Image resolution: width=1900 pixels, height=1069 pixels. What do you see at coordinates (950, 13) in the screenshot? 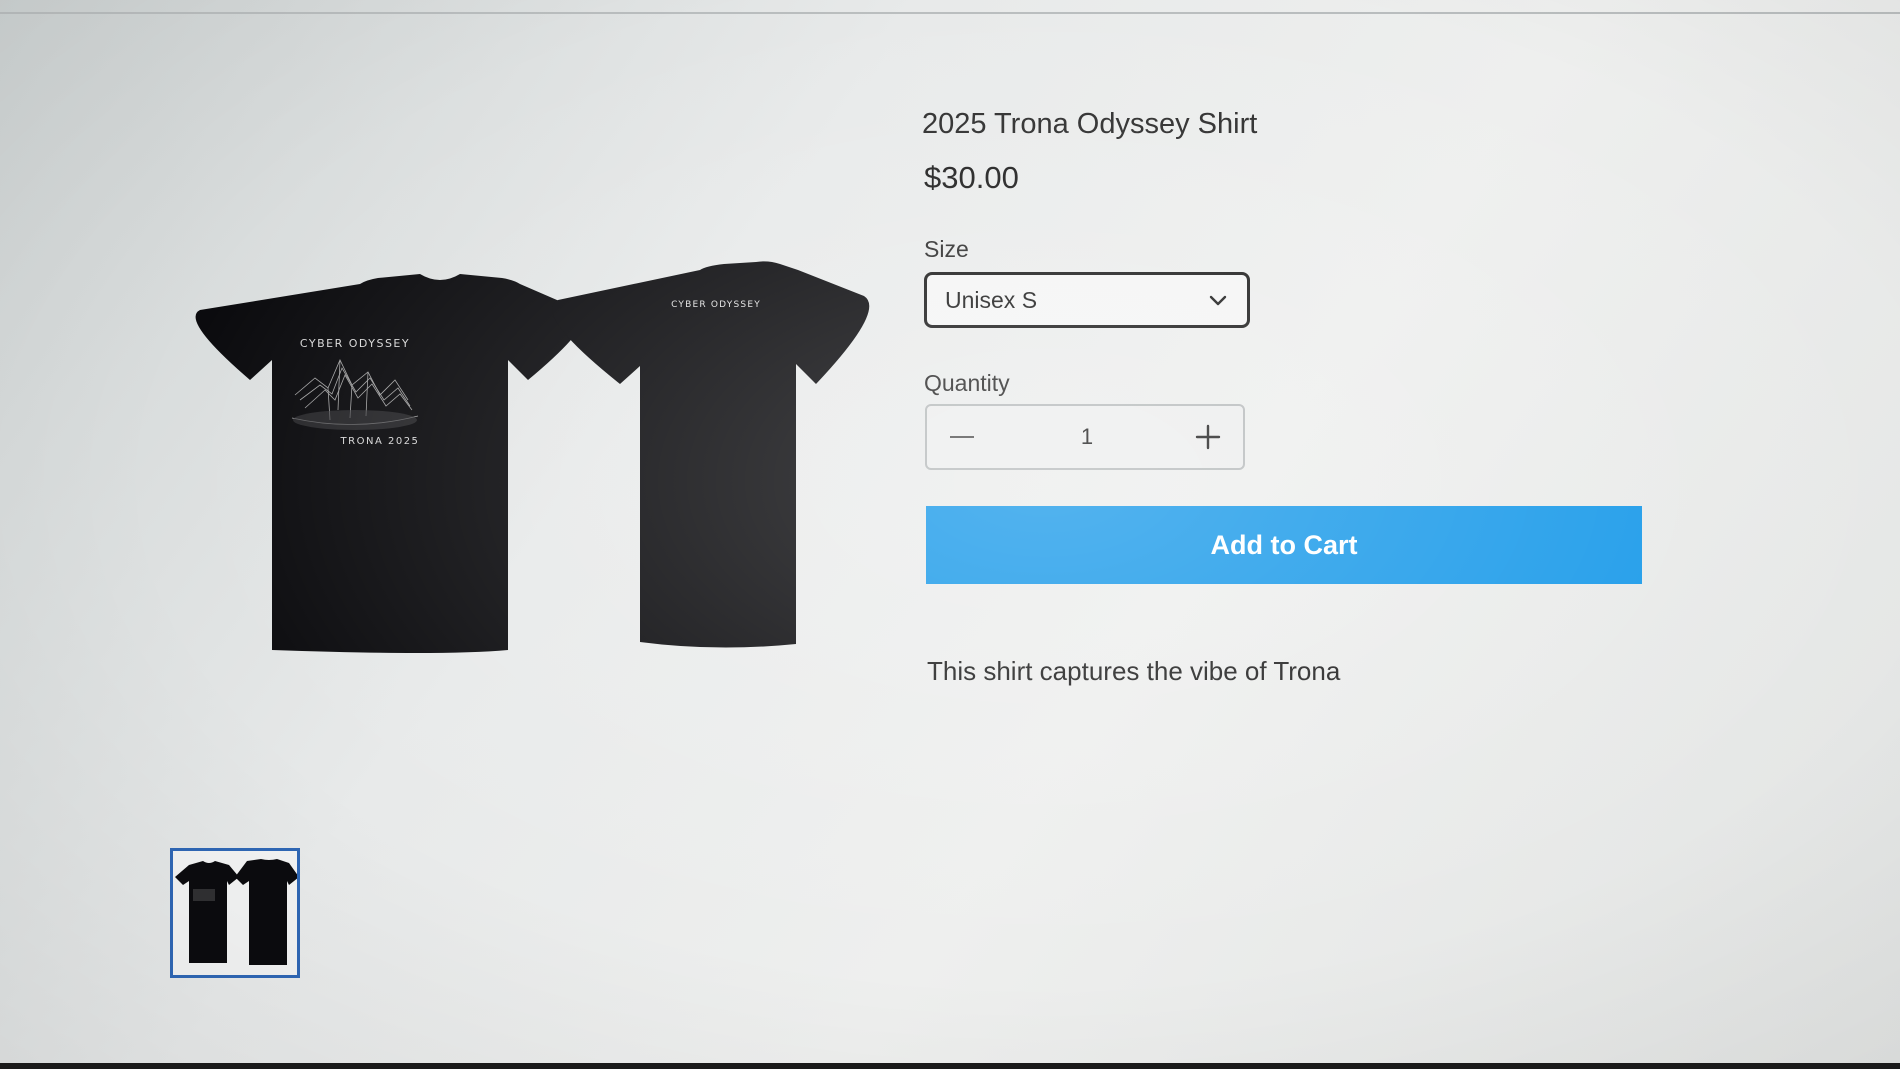
I see `header-divider` at bounding box center [950, 13].